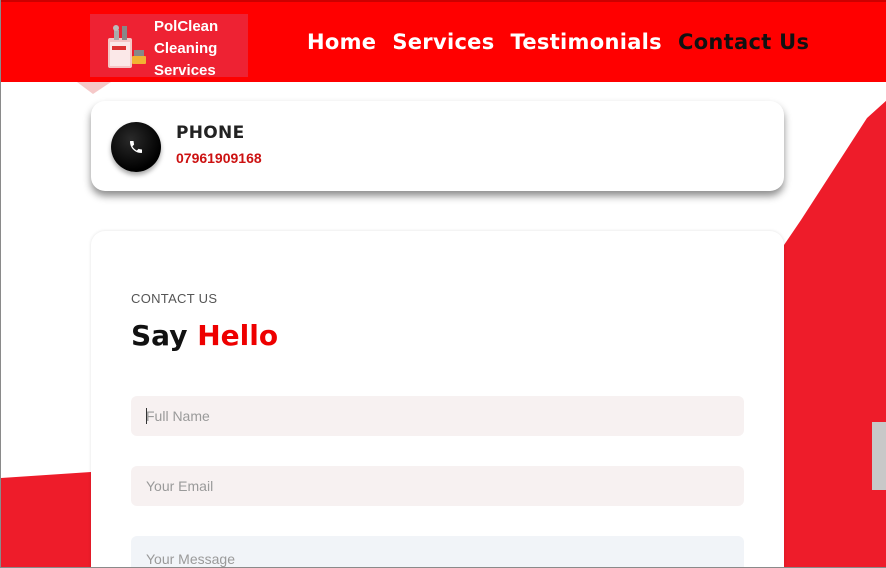 The width and height of the screenshot is (886, 568). I want to click on brand-logo: PolClean Cleaning Services, so click(169, 46).